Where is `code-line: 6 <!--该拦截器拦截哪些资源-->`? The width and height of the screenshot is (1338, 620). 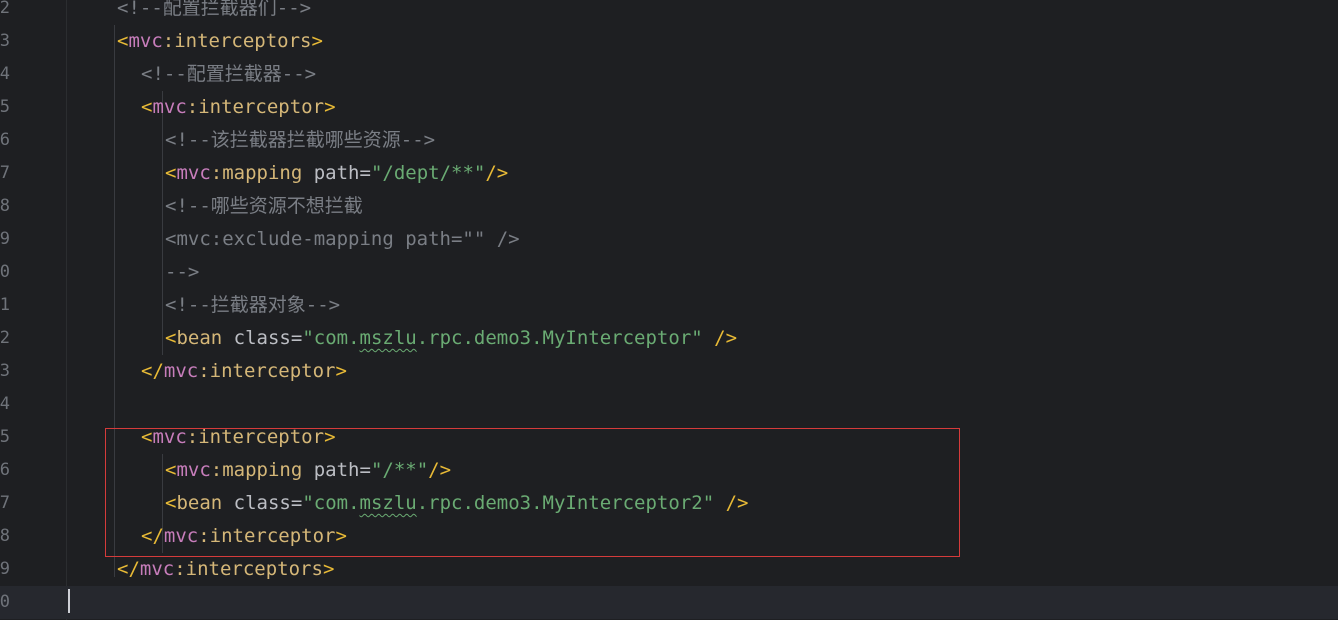 code-line: 6 <!--该拦截器拦截哪些资源--> is located at coordinates (669, 140).